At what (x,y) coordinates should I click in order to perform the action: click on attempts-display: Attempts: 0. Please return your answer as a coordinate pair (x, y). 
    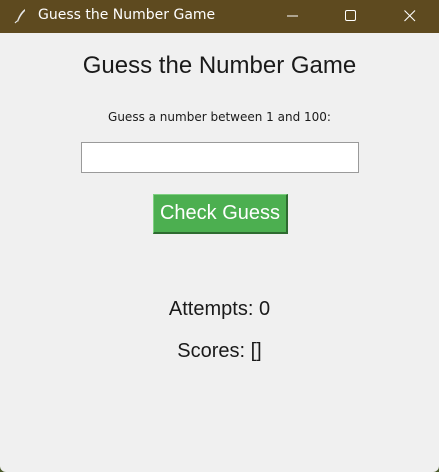
    Looking at the image, I should click on (219, 309).